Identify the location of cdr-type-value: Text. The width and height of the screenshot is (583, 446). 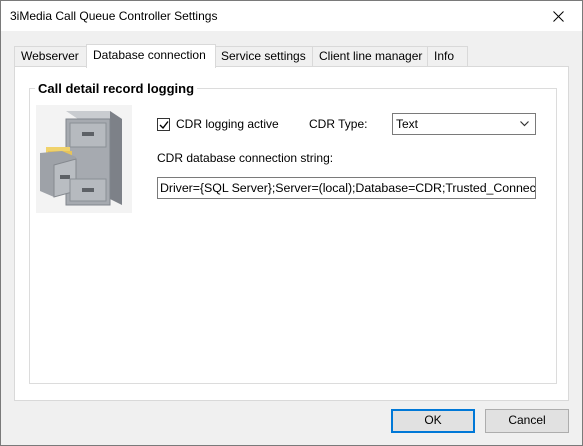
(407, 124).